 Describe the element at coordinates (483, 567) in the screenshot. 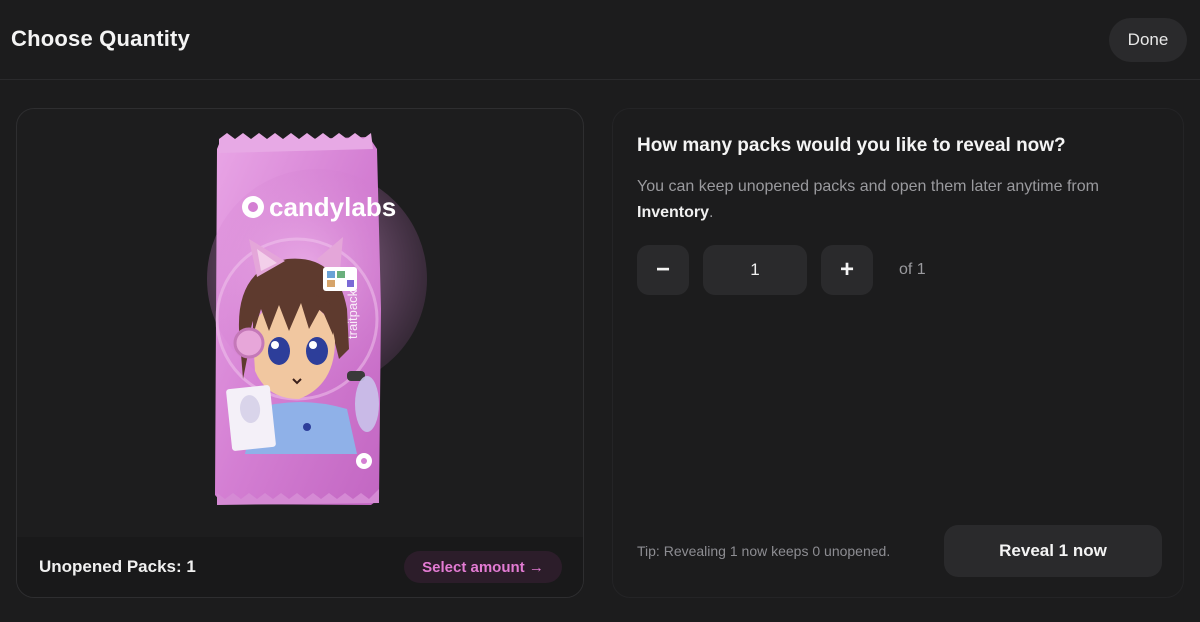

I see `select-amount-button: Select amount →` at that location.